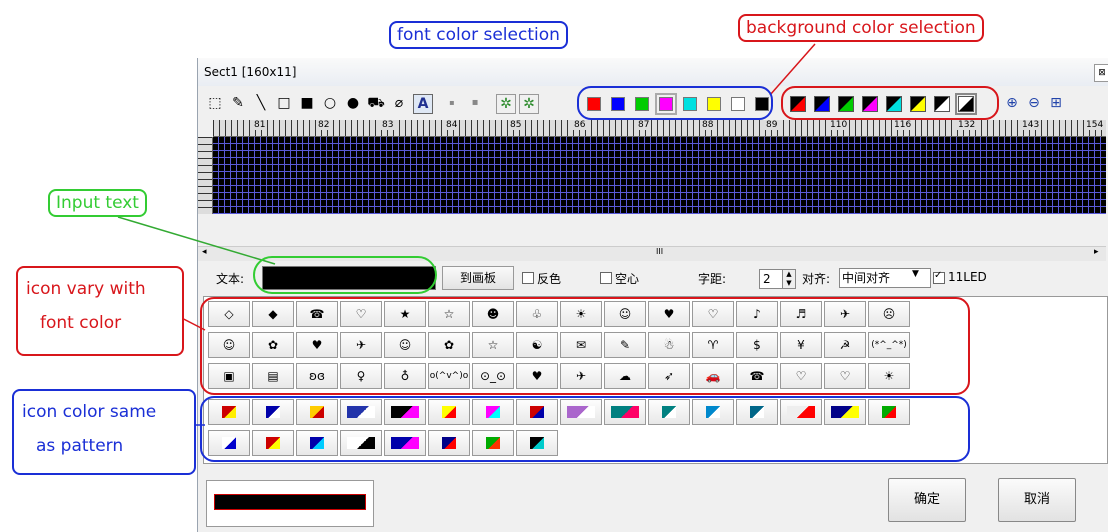 This screenshot has width=1108, height=532. I want to click on preview-text-bar, so click(290, 502).